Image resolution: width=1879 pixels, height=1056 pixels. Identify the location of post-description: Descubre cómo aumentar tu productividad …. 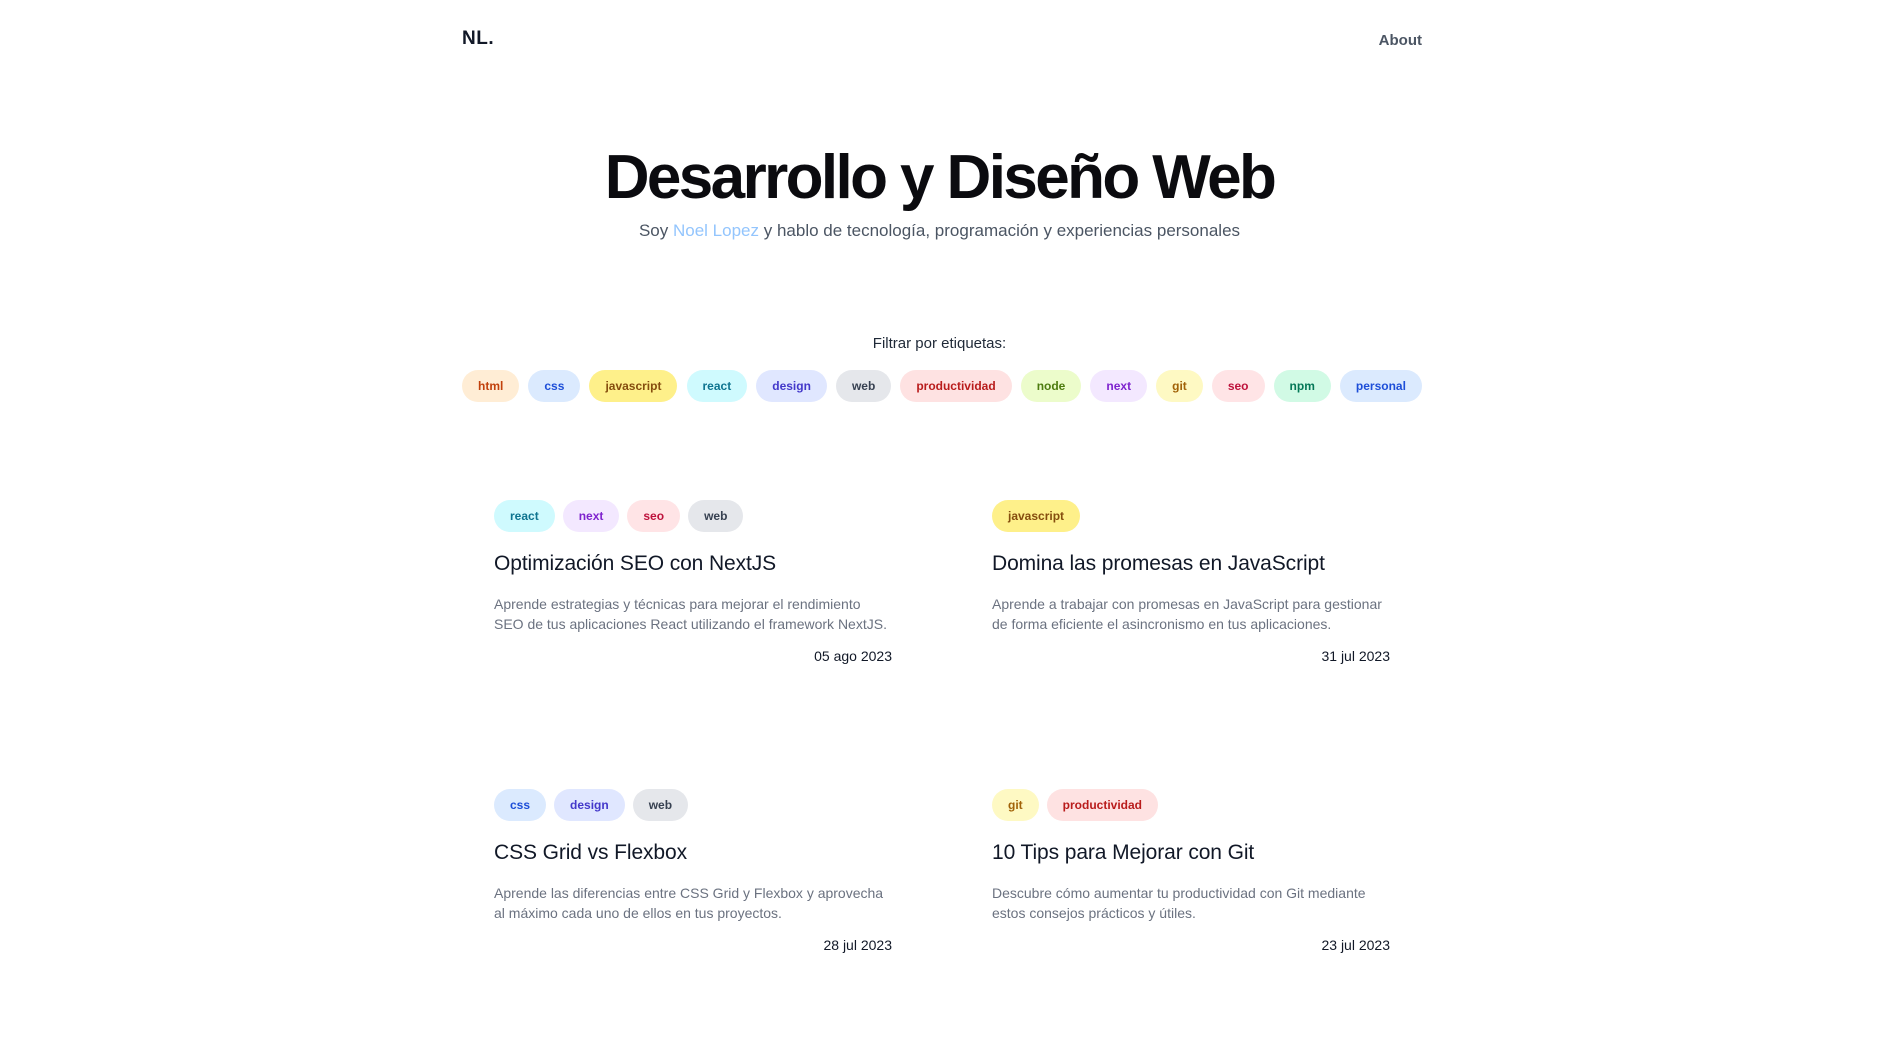
(1179, 903).